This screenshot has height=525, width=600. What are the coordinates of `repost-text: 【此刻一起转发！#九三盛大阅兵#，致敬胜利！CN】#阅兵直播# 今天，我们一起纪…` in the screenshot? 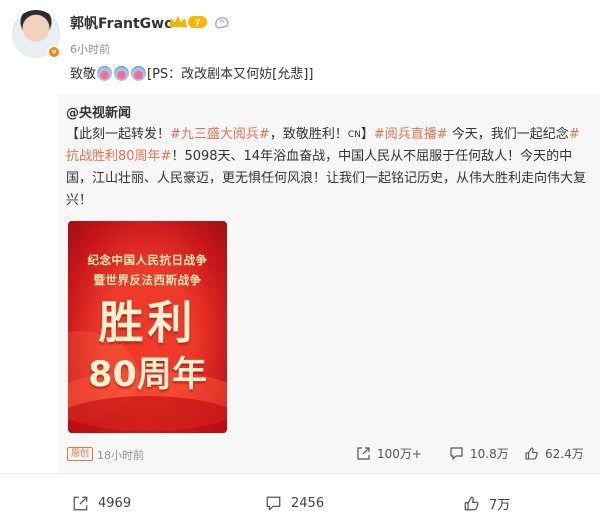 It's located at (329, 168).